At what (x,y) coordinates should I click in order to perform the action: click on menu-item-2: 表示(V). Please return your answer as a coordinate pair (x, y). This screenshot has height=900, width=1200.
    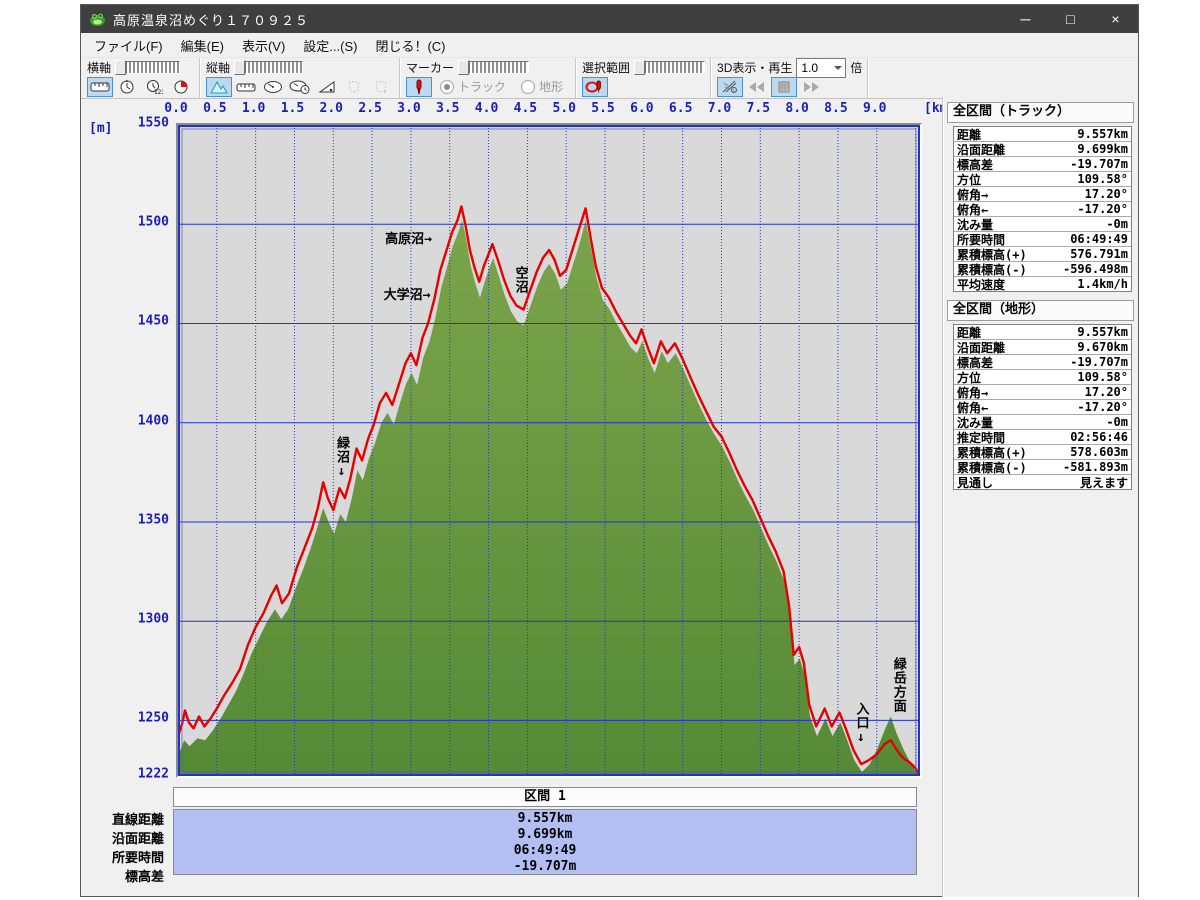
    Looking at the image, I should click on (263, 45).